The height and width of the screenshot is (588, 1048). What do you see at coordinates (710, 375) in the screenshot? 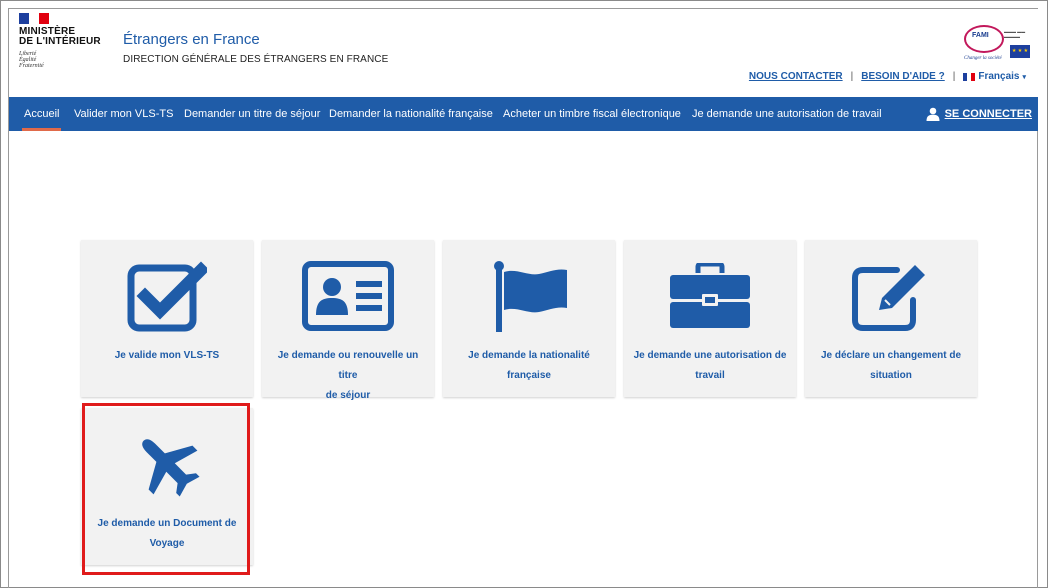
I see `tile-label-line2: travail` at bounding box center [710, 375].